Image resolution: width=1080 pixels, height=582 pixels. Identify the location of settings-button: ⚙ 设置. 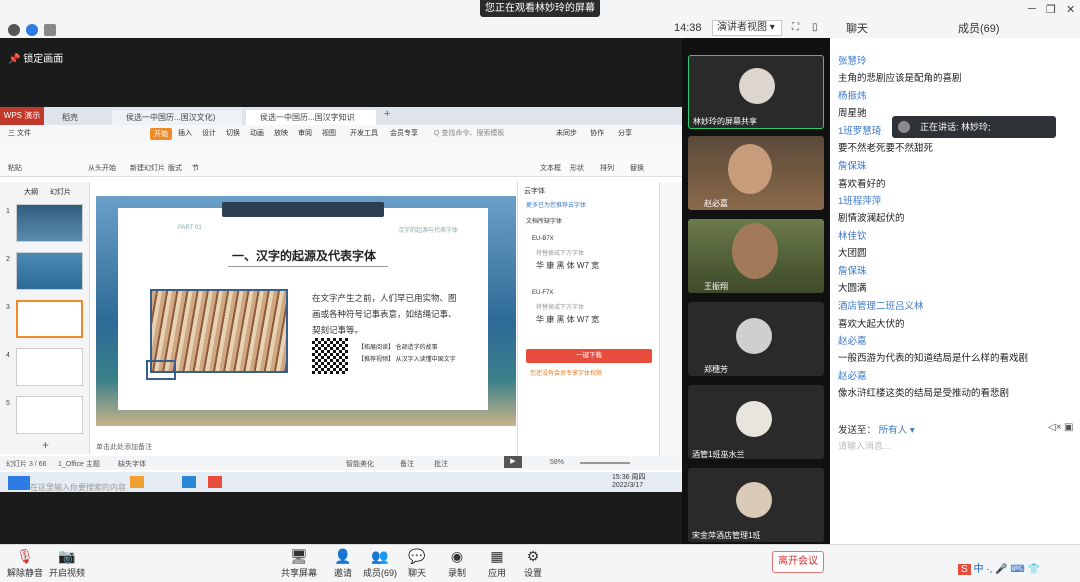
(533, 563).